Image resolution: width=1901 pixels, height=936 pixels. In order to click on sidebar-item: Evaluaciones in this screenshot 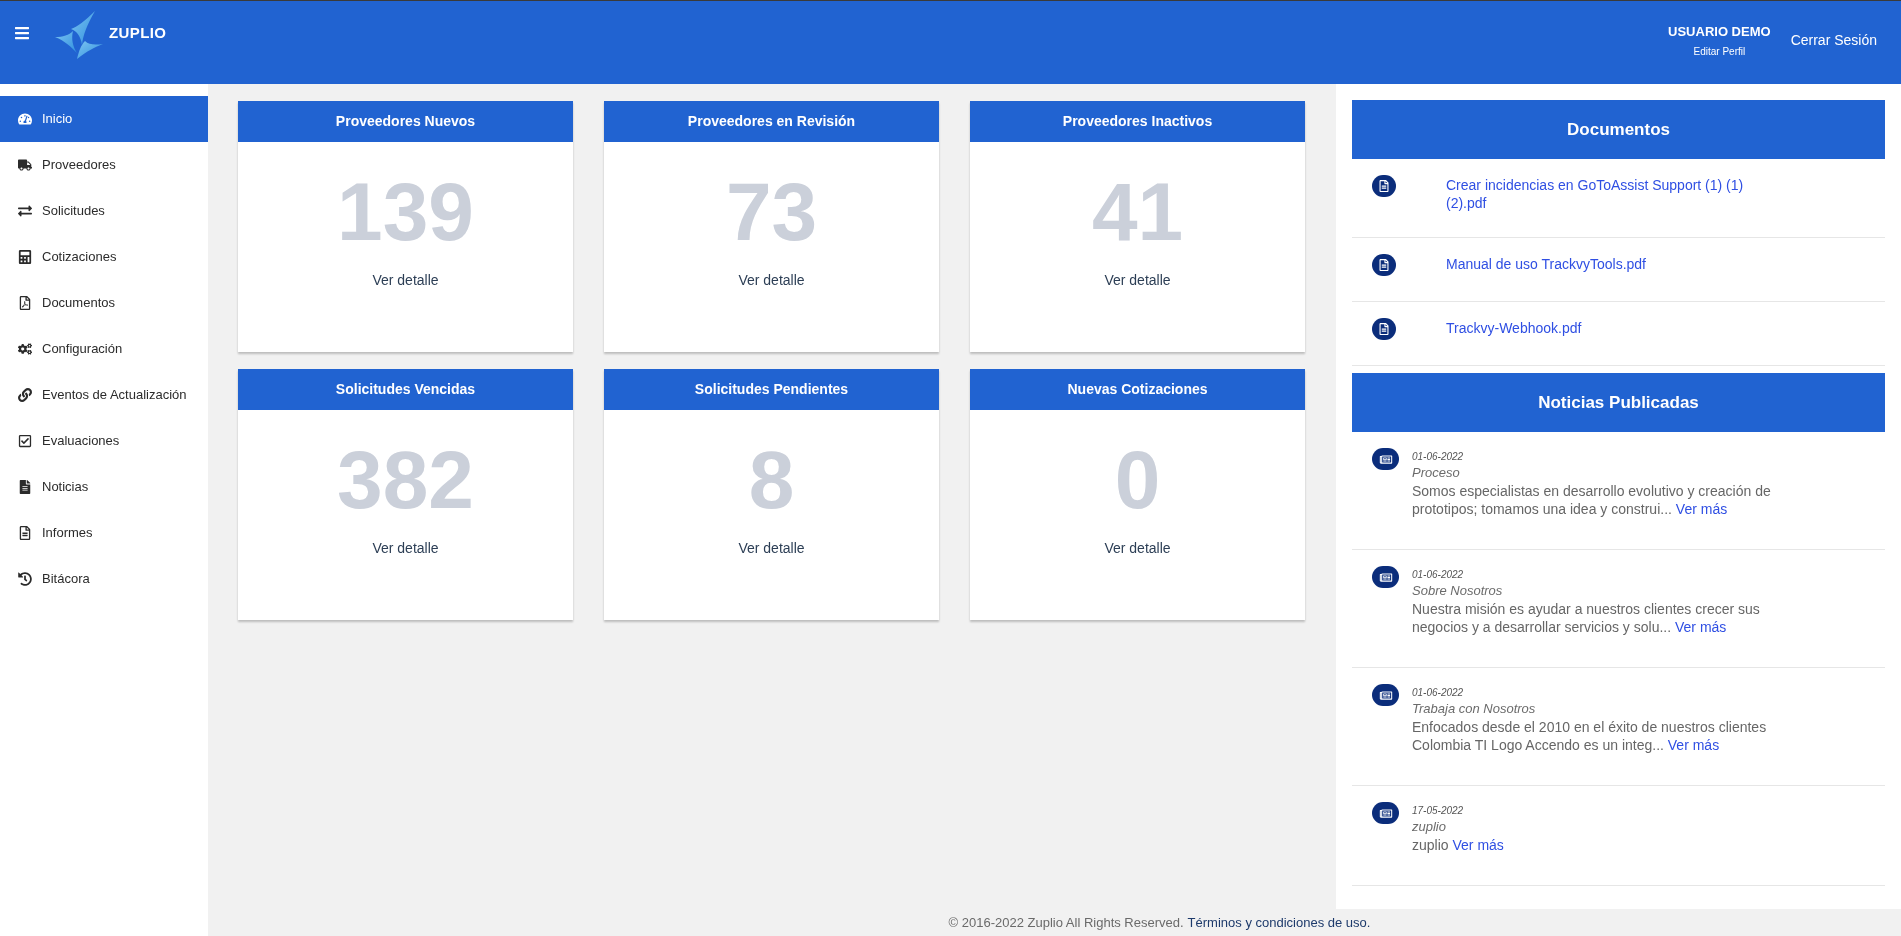, I will do `click(104, 441)`.